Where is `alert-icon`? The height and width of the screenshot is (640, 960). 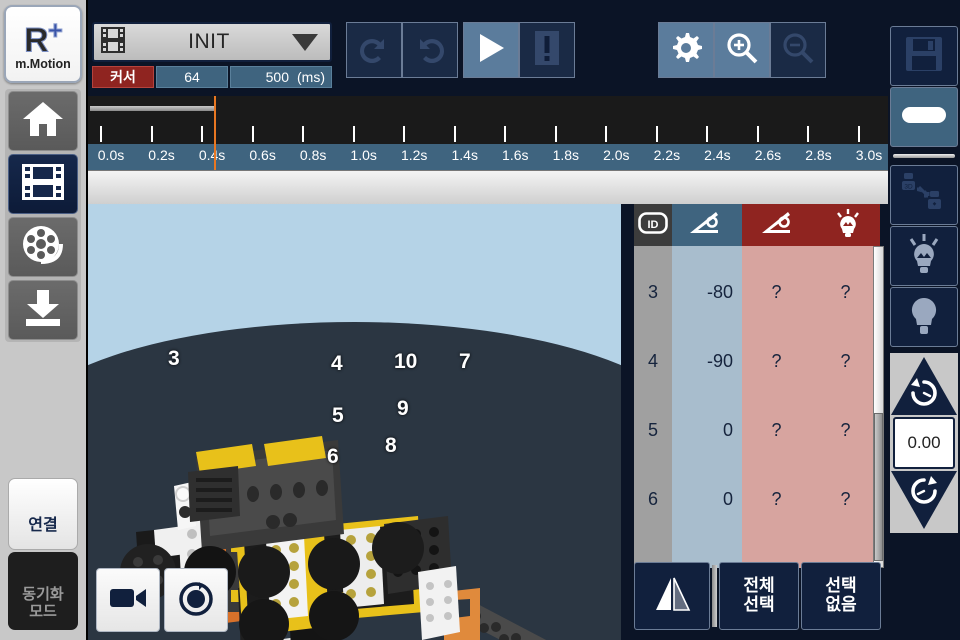
alert-icon is located at coordinates (547, 50).